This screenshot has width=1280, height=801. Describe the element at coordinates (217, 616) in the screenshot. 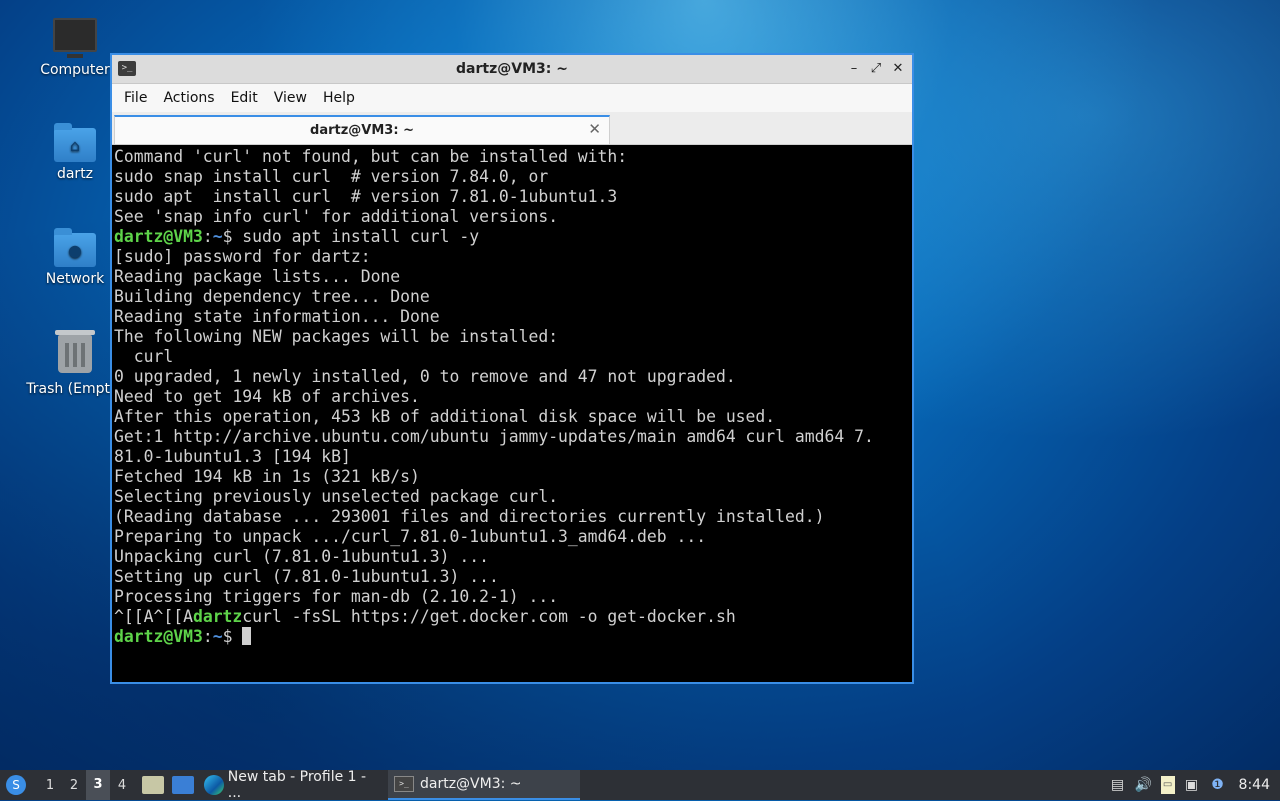

I see `garbled-user: dartz` at that location.